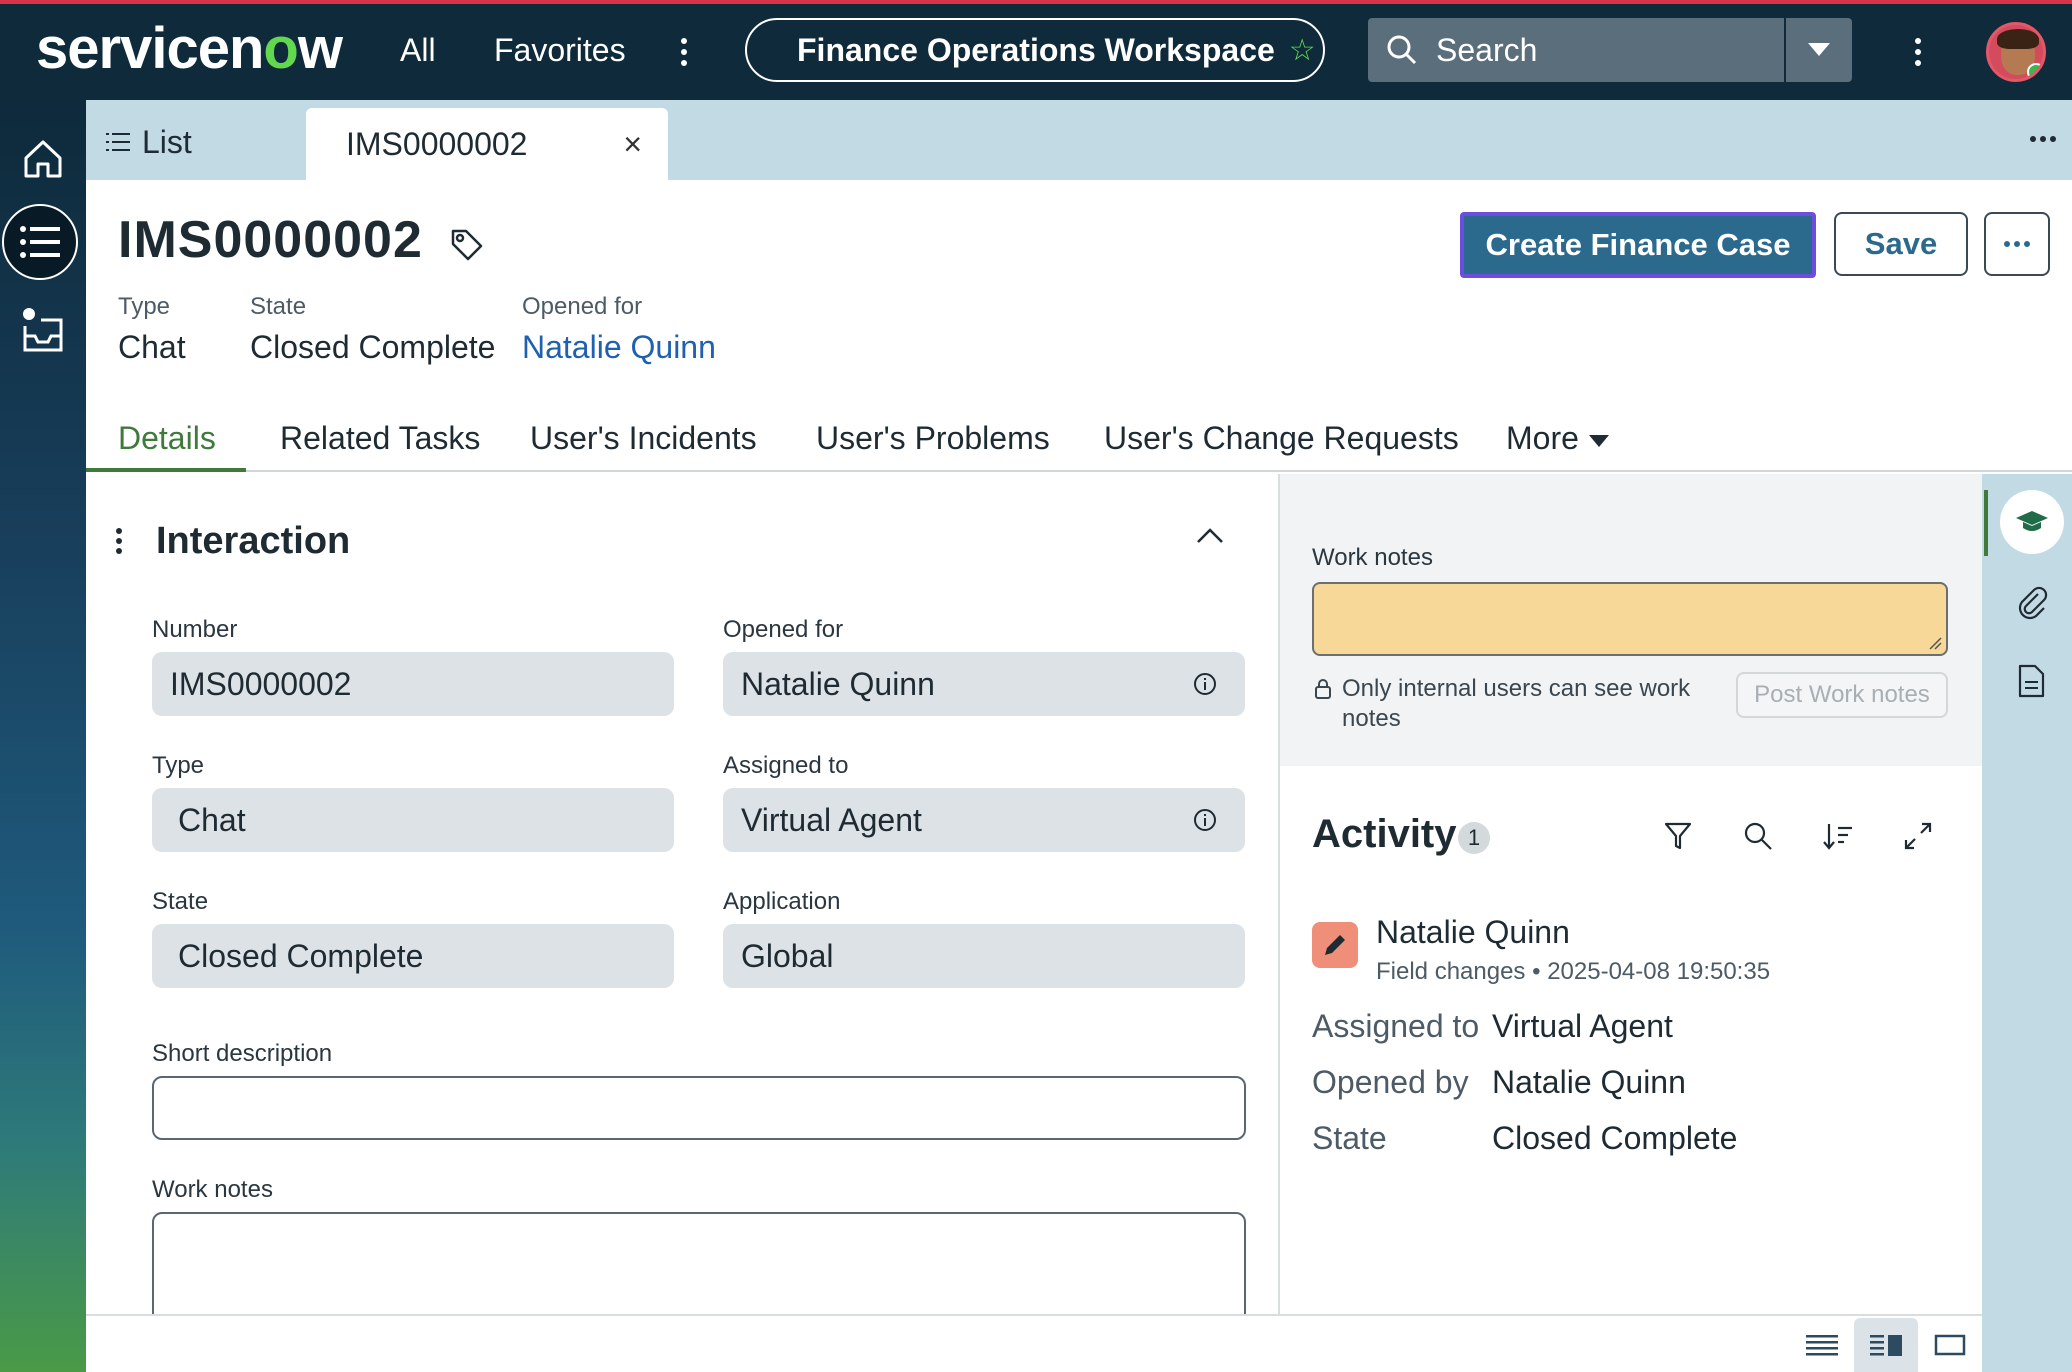 The height and width of the screenshot is (1372, 2072). I want to click on compact-list-icon, so click(1822, 1345).